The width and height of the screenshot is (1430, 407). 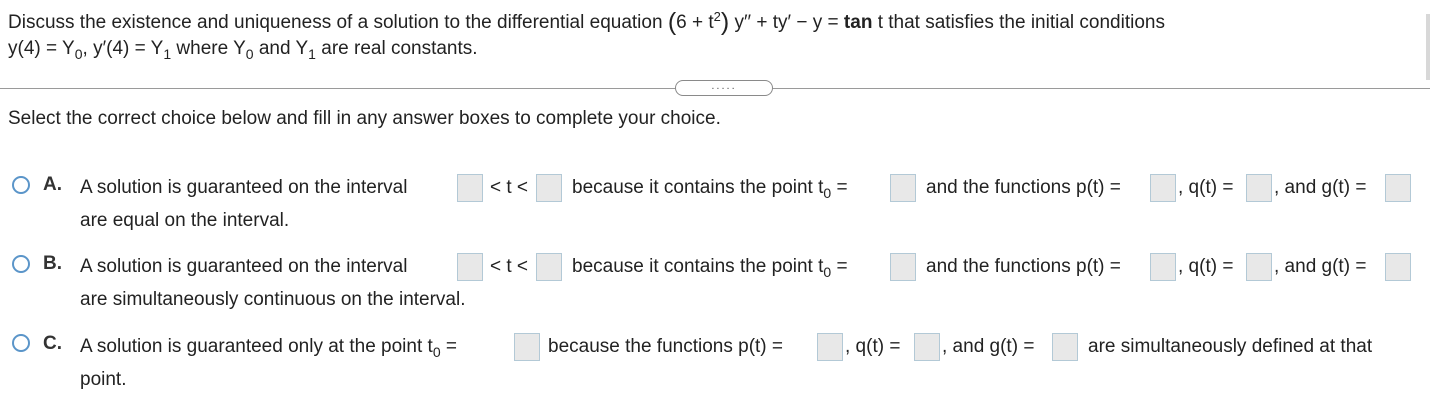 I want to click on scrollbar, so click(x=1428, y=47).